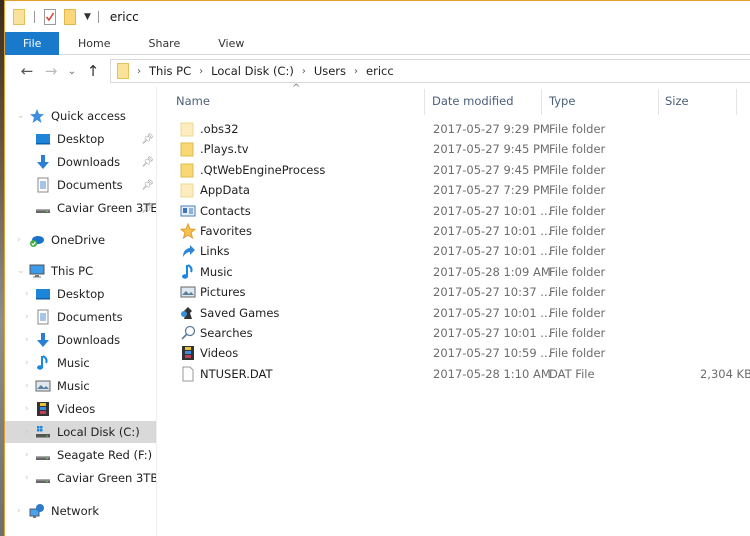 The width and height of the screenshot is (750, 536). Describe the element at coordinates (193, 101) in the screenshot. I see `column-header-name: Name` at that location.